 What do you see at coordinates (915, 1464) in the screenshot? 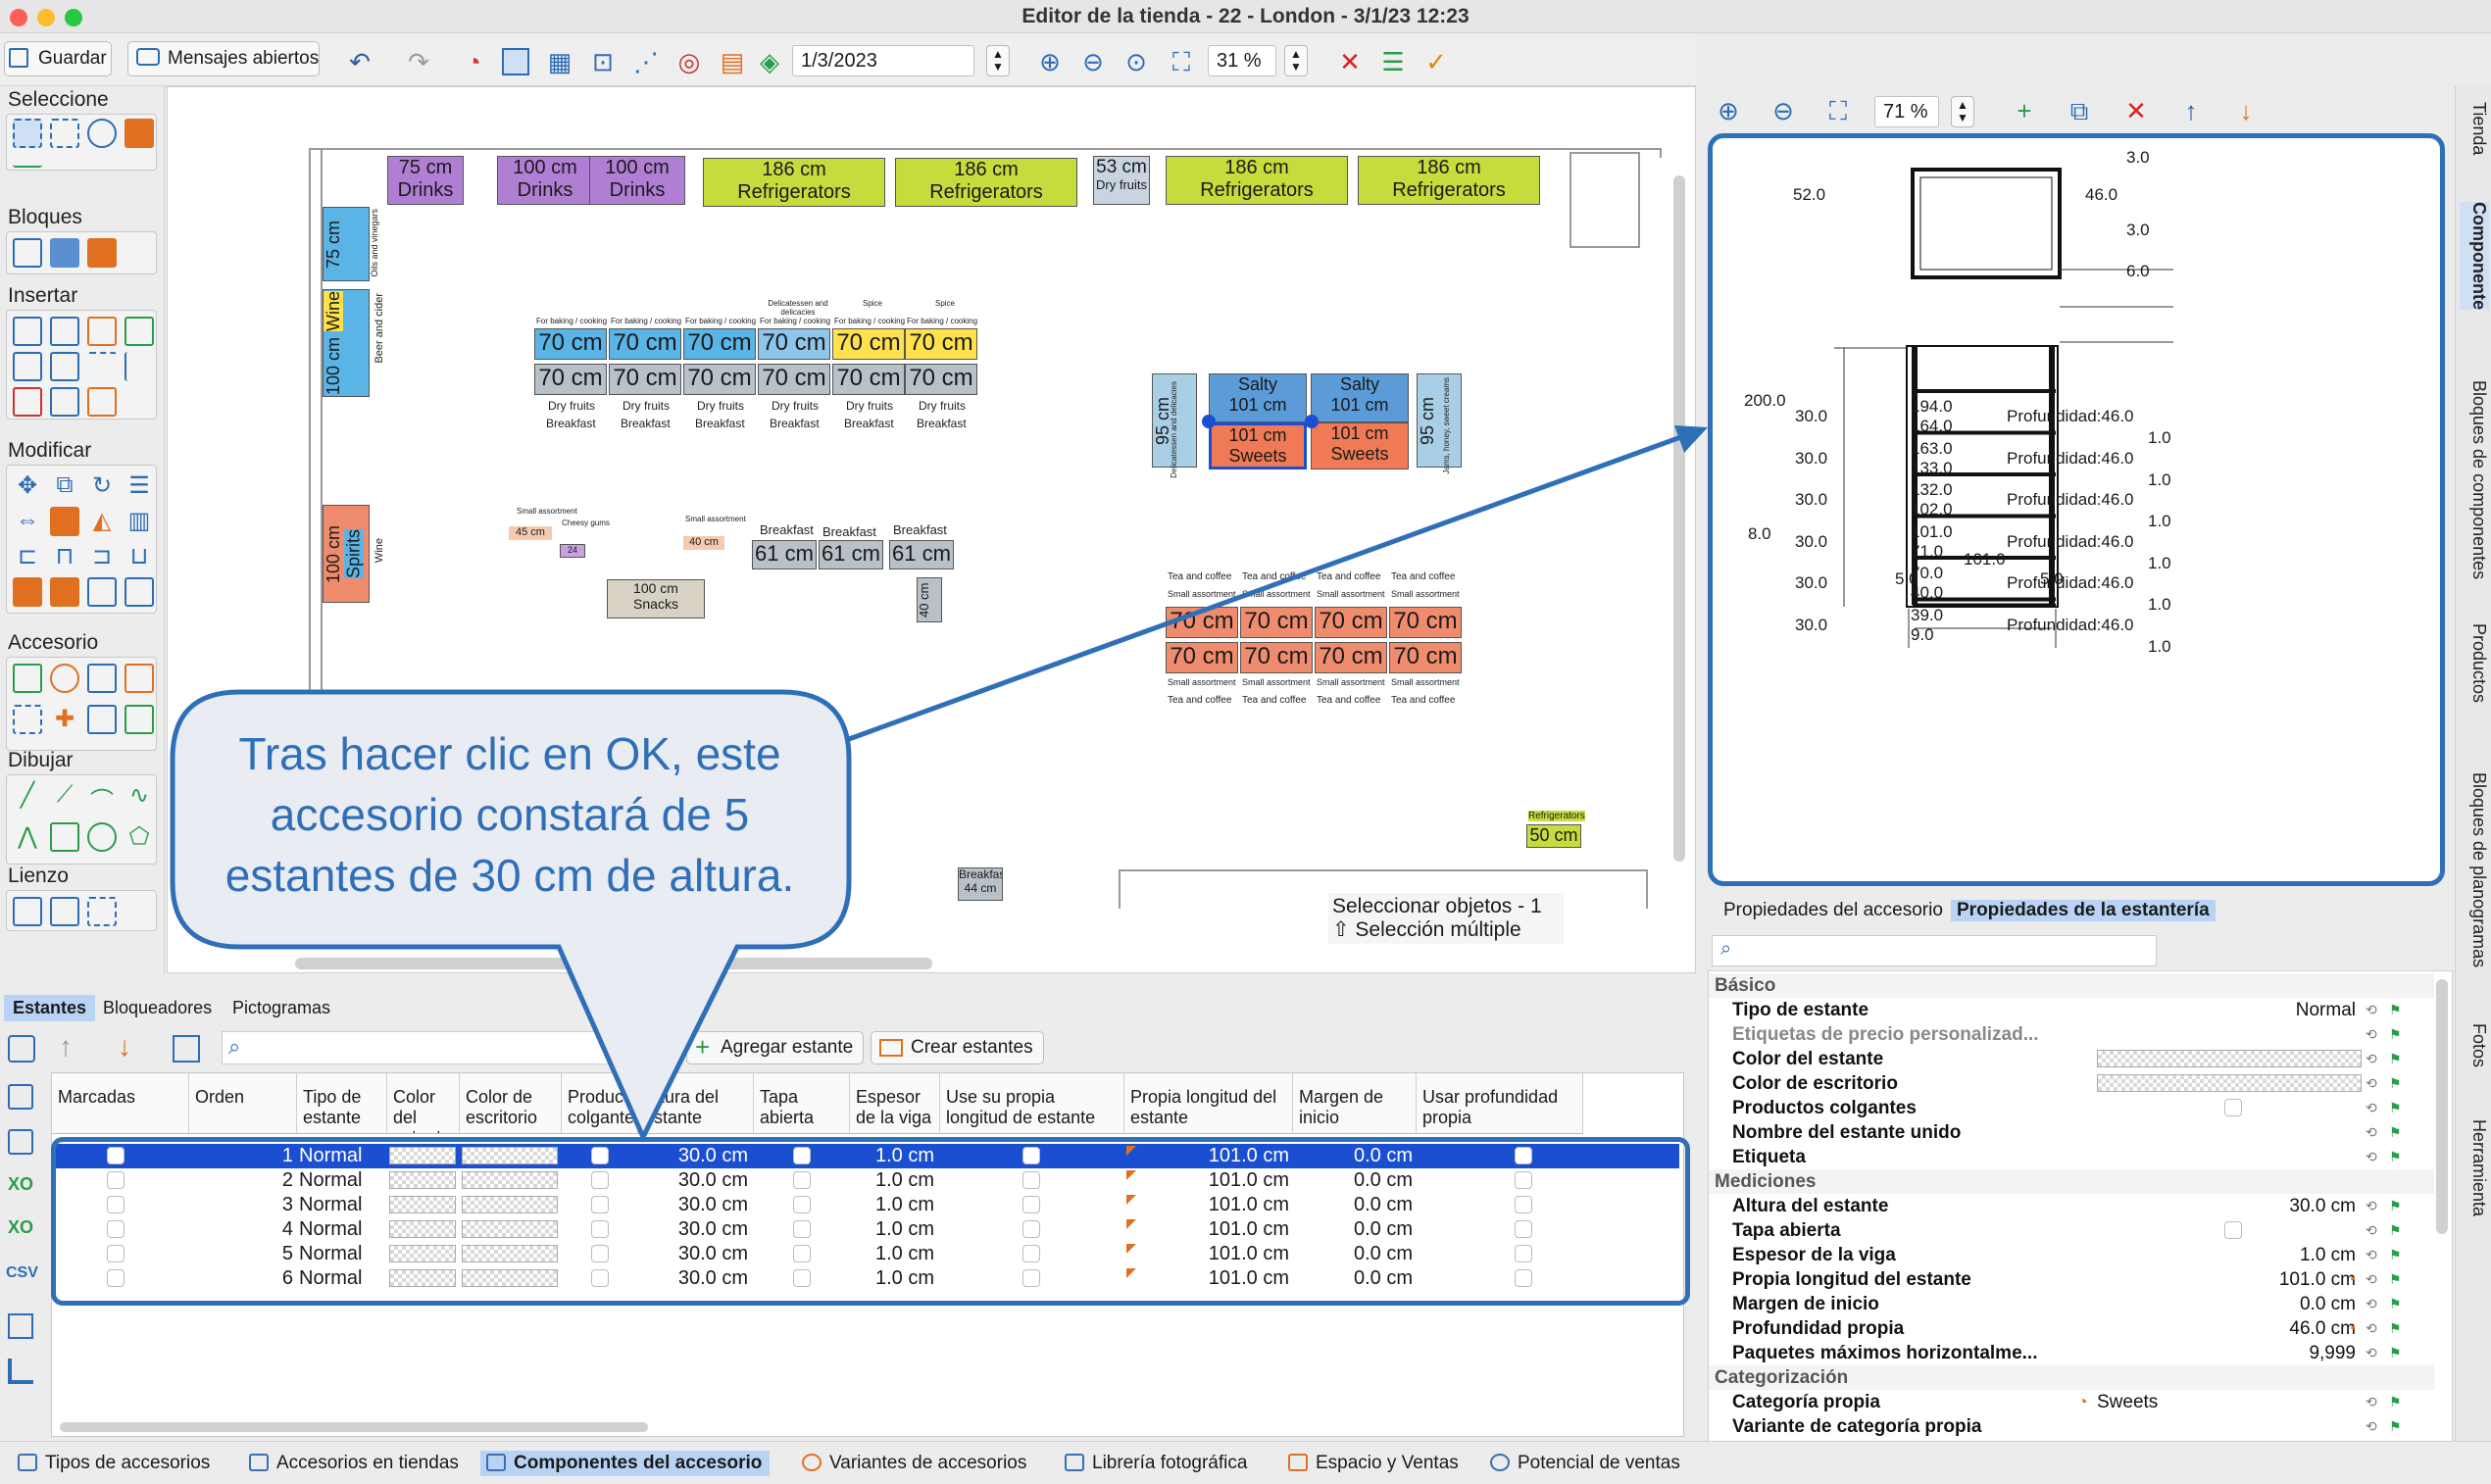
I see `status-tab-variantes: Variantes de accesorios` at bounding box center [915, 1464].